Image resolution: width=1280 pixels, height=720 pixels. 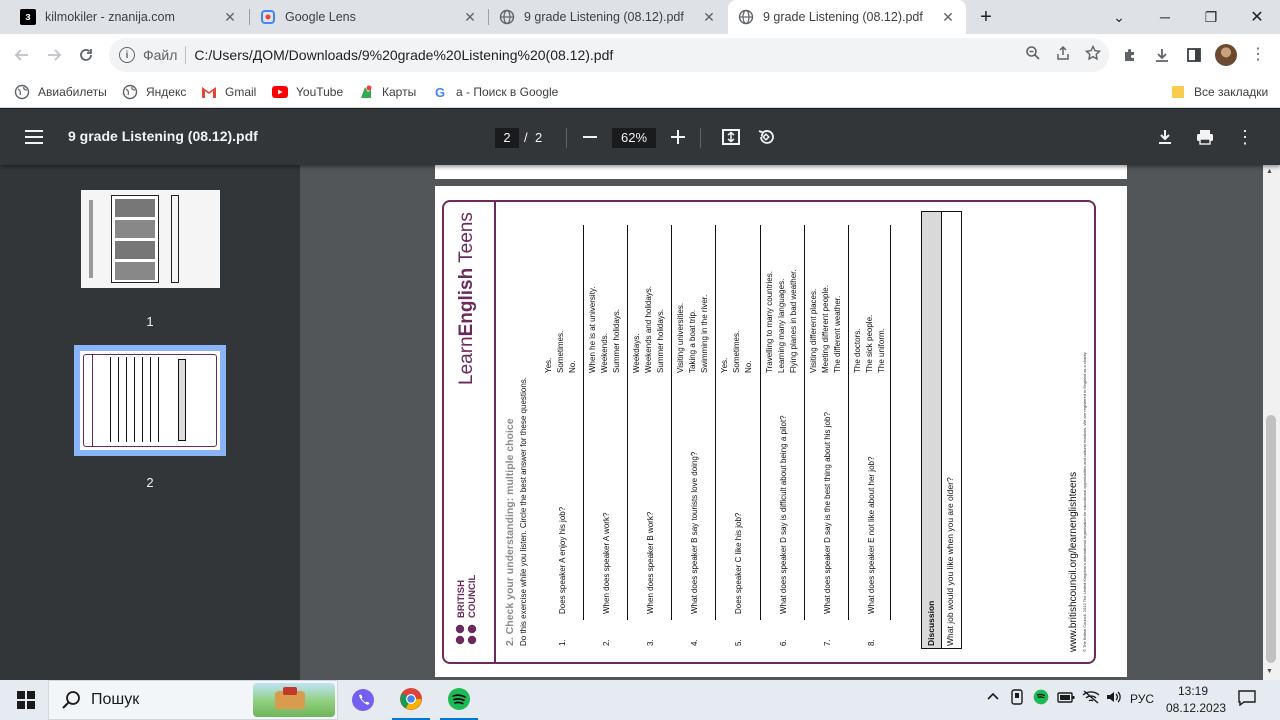 What do you see at coordinates (154, 92) in the screenshot?
I see `bookmark-yandex: Яндекс` at bounding box center [154, 92].